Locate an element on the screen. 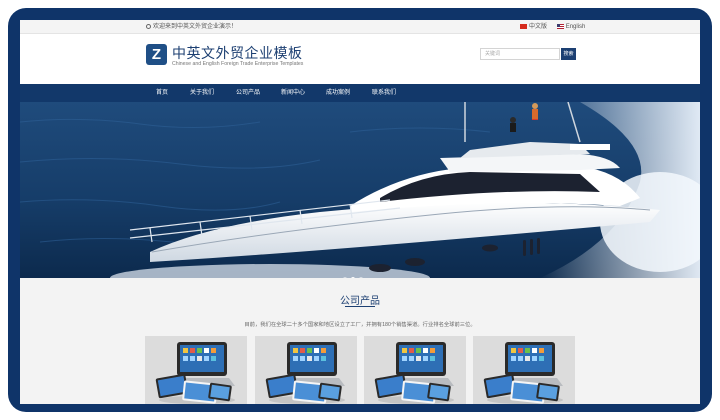  welcome-text: 欢迎来到中英文外贸企业演示！ is located at coordinates (195, 27).